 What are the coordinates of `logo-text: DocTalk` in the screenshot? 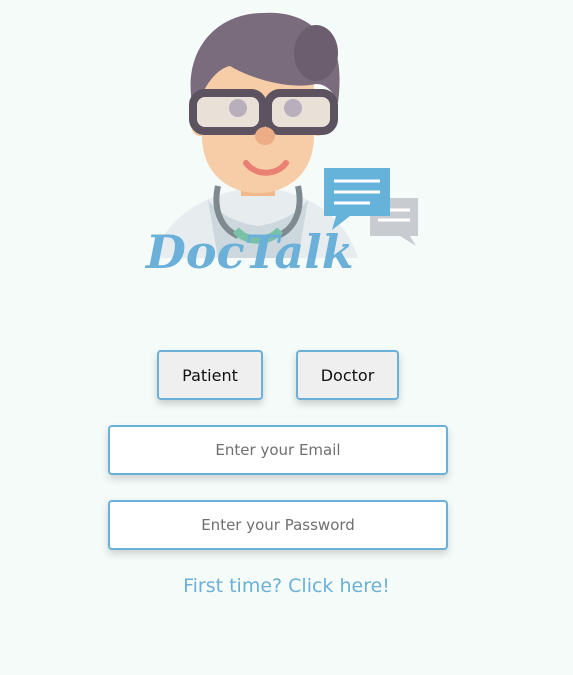 It's located at (249, 252).